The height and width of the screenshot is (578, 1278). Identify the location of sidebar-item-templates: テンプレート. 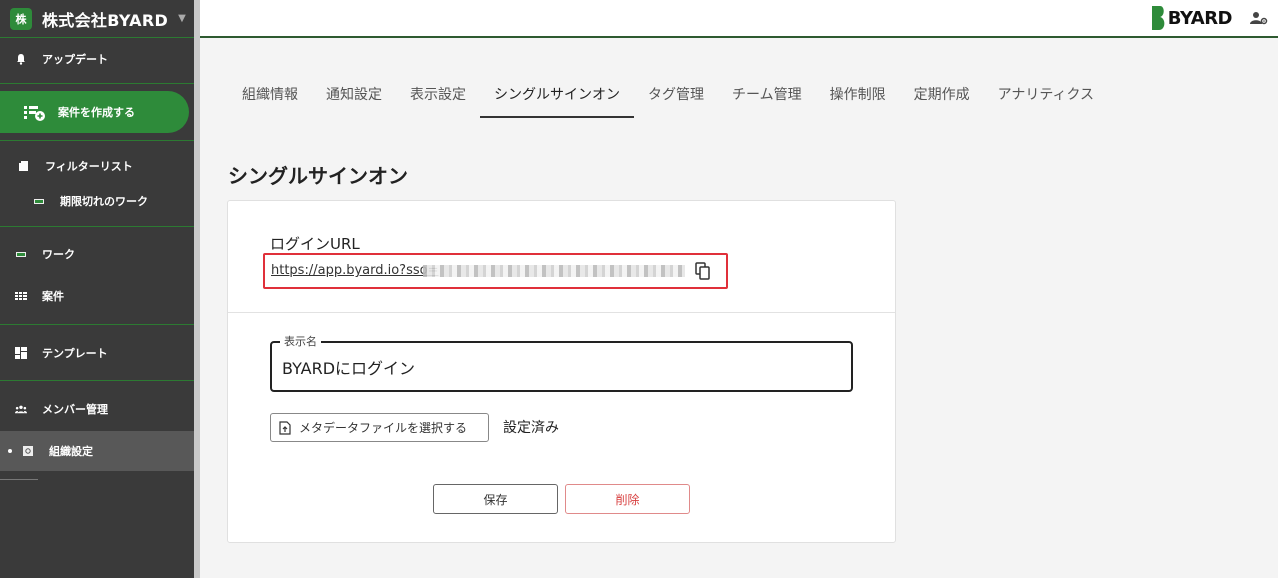
(97, 353).